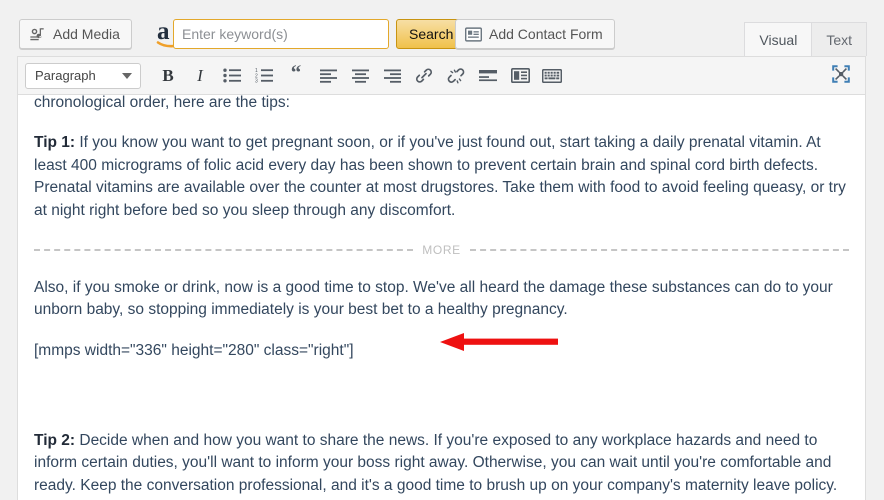 This screenshot has height=500, width=884. Describe the element at coordinates (37, 34) in the screenshot. I see `media-icon` at that location.